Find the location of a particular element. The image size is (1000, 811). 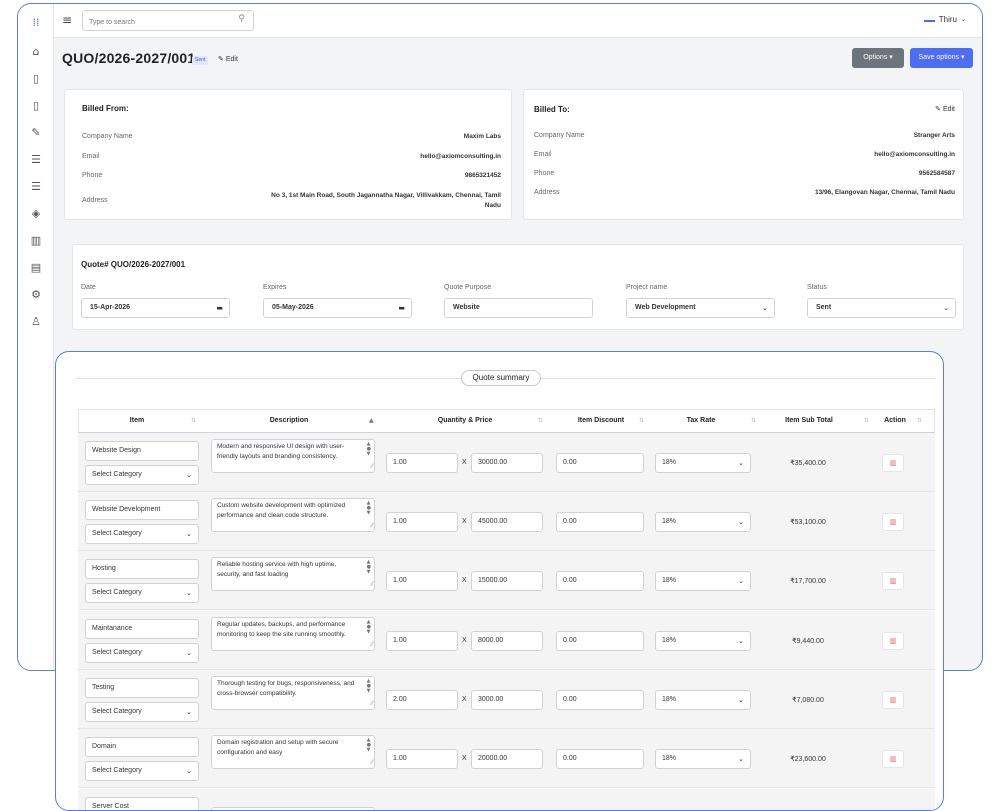

item-name-input: Hosting is located at coordinates (142, 569).